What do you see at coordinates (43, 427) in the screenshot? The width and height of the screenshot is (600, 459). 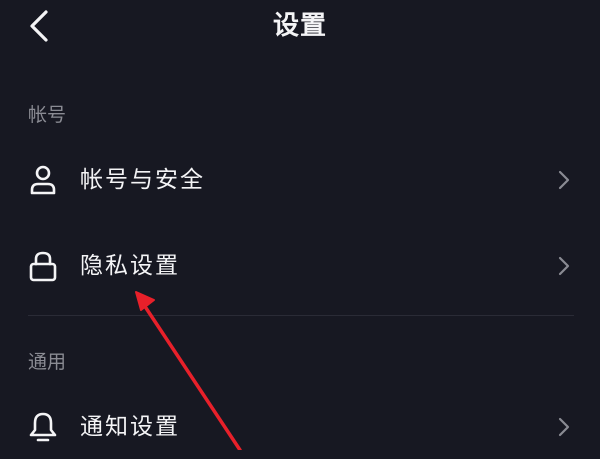 I see `bell-icon` at bounding box center [43, 427].